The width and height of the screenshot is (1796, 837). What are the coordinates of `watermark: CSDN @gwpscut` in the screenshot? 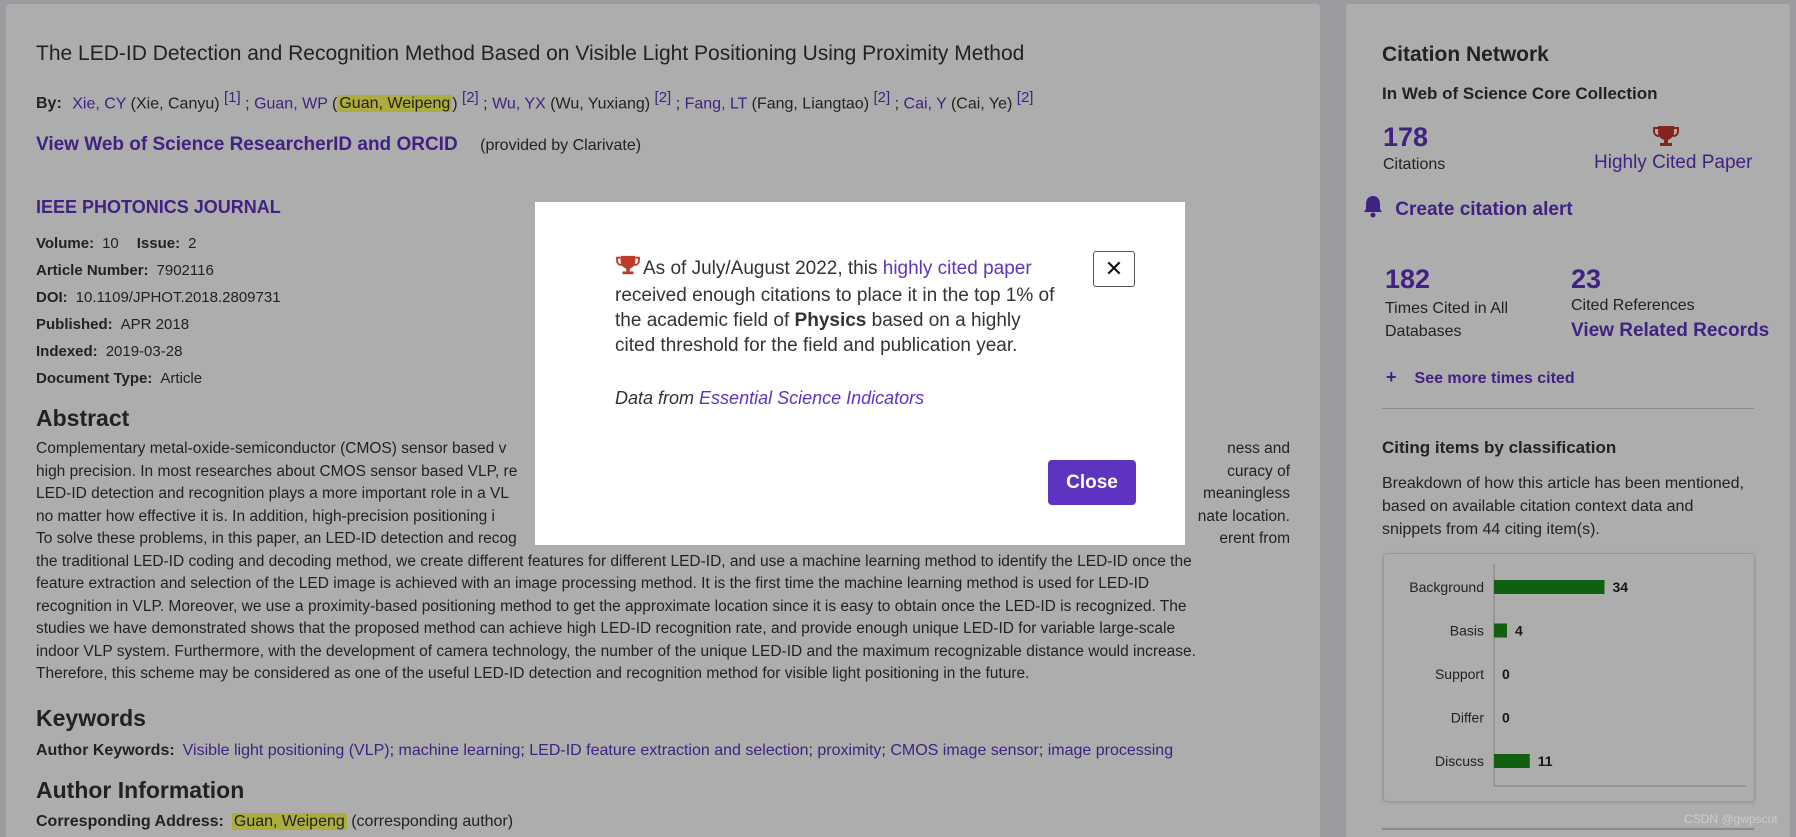 It's located at (1731, 819).